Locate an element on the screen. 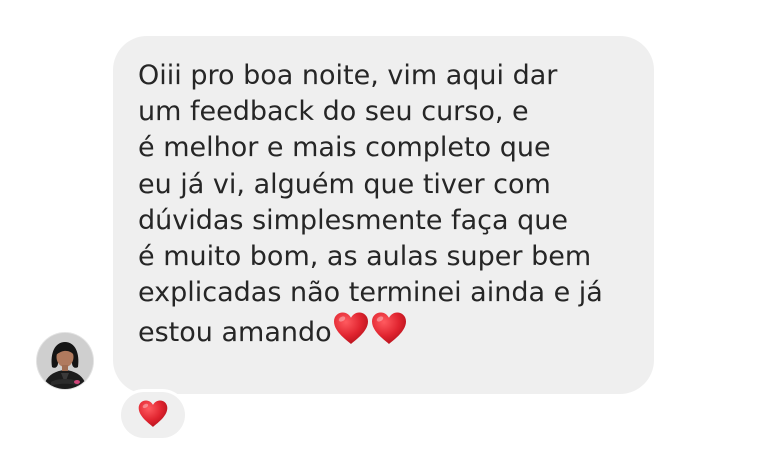  message-last-line: estou amando is located at coordinates (388, 331).